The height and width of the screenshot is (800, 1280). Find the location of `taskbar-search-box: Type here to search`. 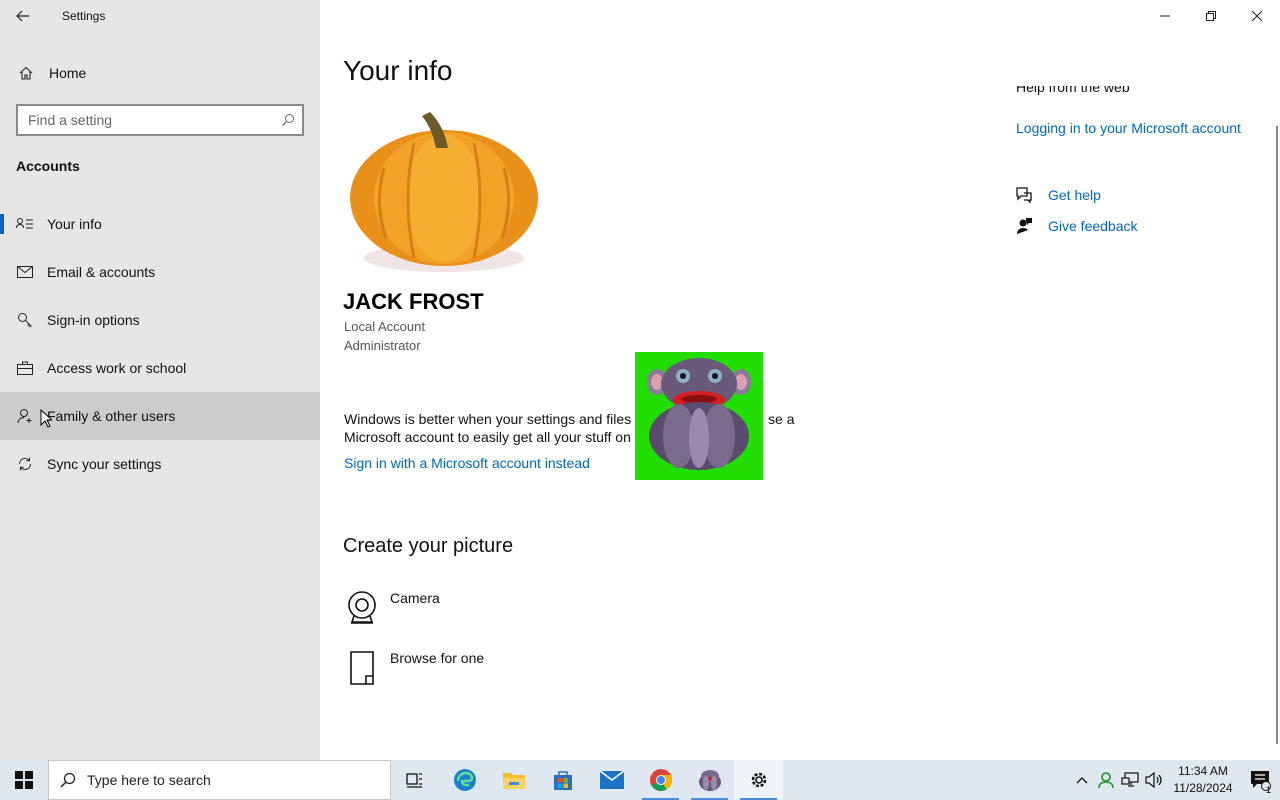

taskbar-search-box: Type here to search is located at coordinates (219, 780).